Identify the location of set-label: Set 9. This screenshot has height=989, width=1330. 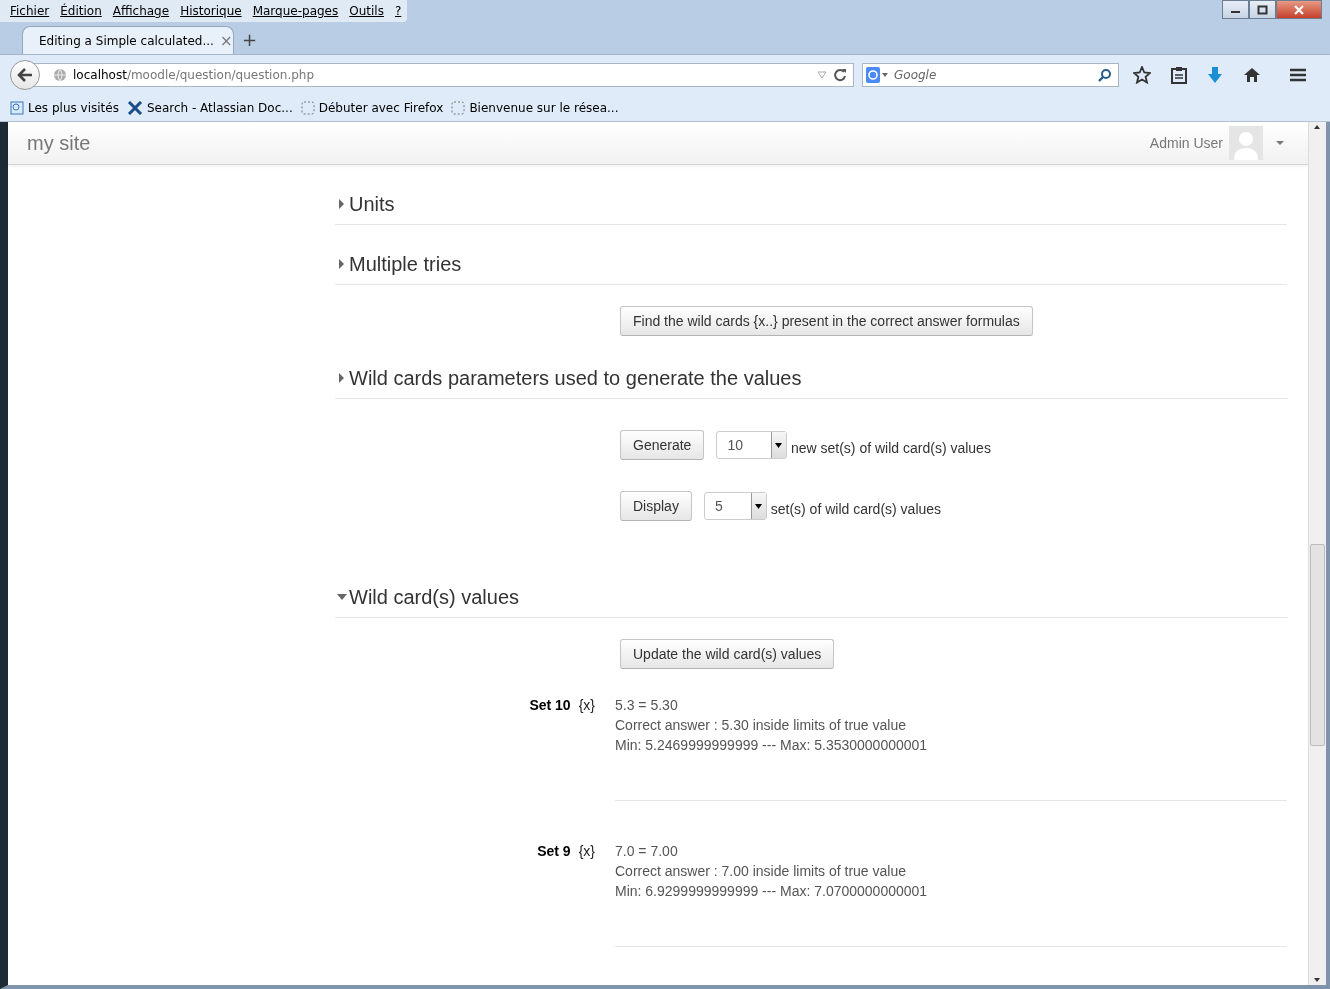
(554, 851).